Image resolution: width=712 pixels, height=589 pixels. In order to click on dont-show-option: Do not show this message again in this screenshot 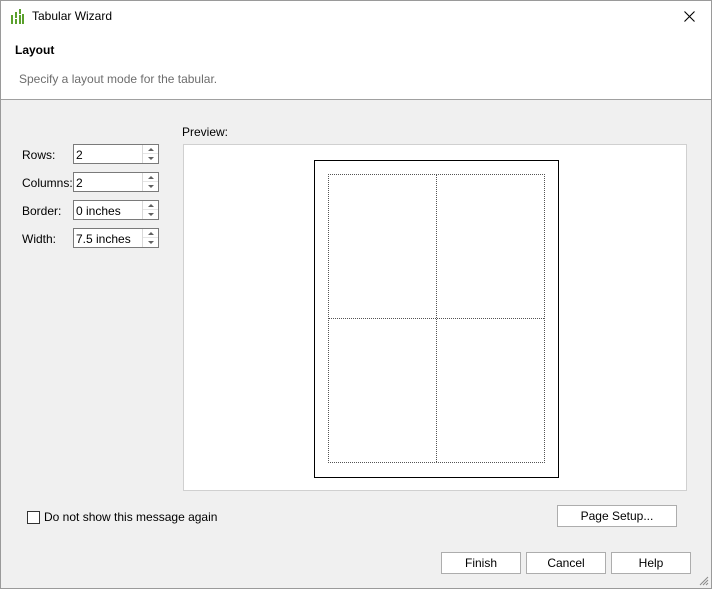, I will do `click(122, 517)`.